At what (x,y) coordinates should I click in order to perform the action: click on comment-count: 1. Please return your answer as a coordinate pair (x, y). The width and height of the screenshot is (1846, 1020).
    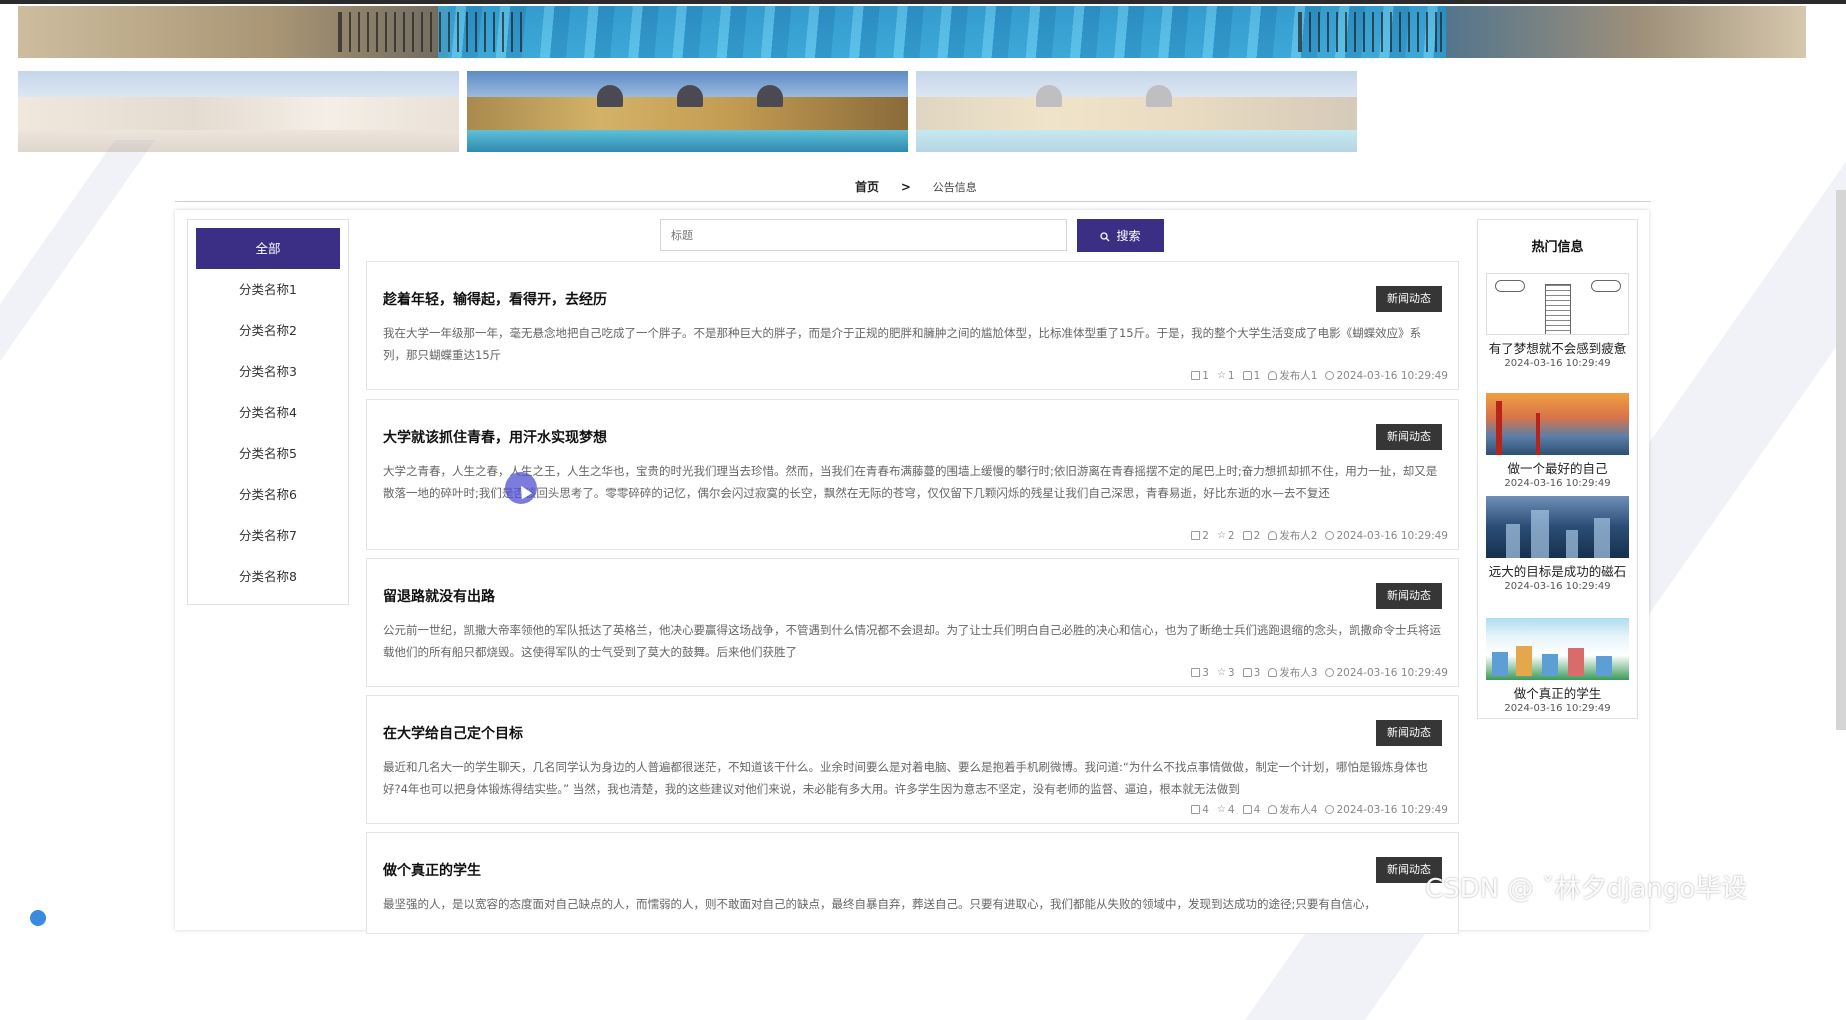
    Looking at the image, I should click on (1205, 375).